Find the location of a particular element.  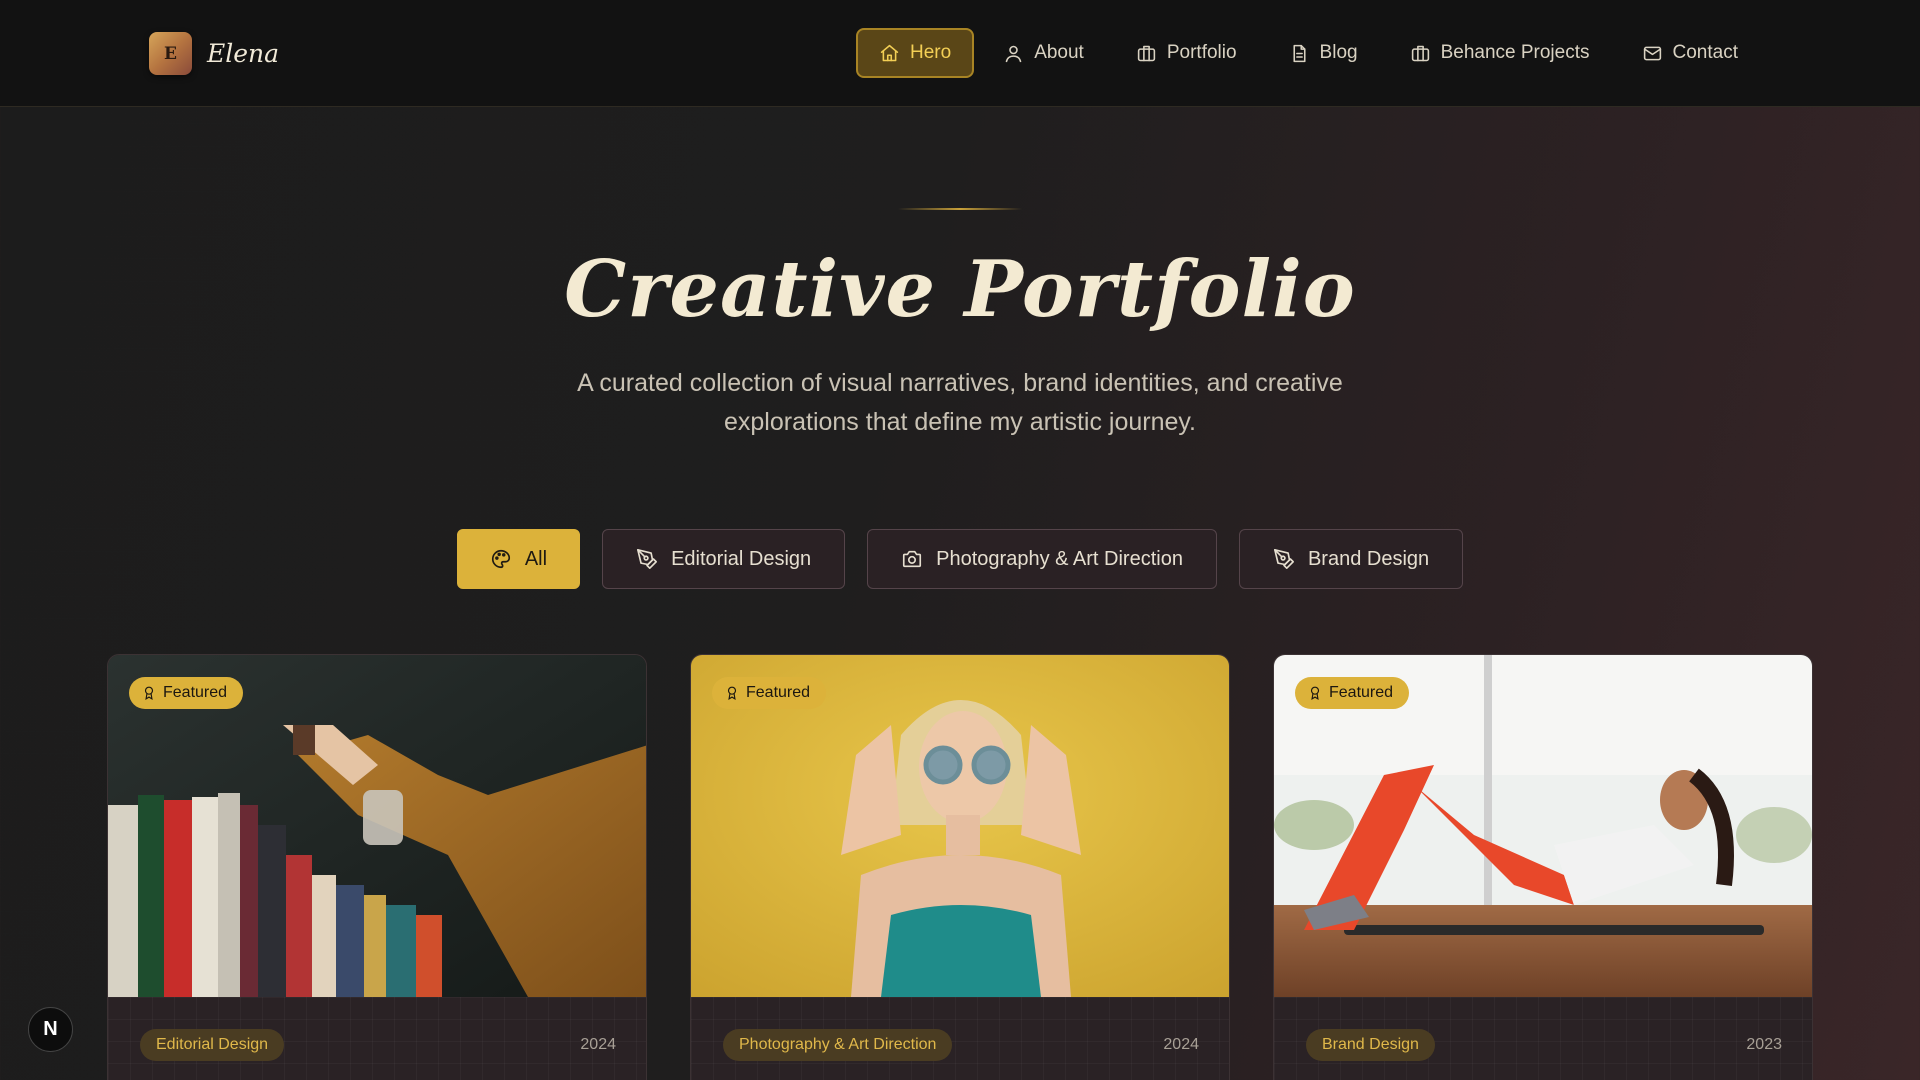

portfolio-card: Featured Editorial Design 2024 is located at coordinates (377, 867).